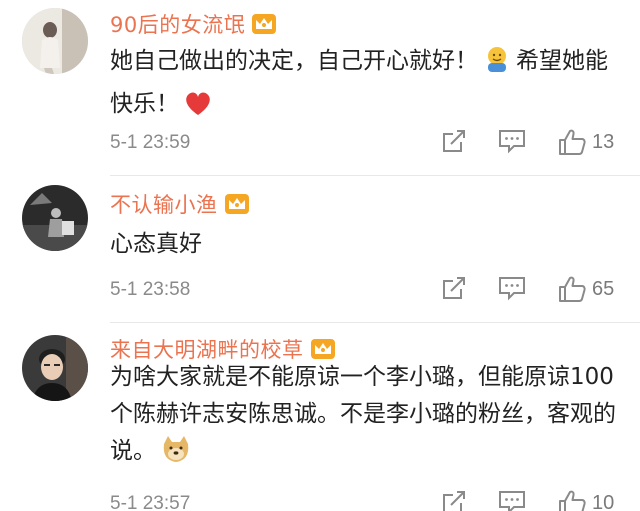  Describe the element at coordinates (177, 24) in the screenshot. I see `username-text: 90后的女流氓` at that location.